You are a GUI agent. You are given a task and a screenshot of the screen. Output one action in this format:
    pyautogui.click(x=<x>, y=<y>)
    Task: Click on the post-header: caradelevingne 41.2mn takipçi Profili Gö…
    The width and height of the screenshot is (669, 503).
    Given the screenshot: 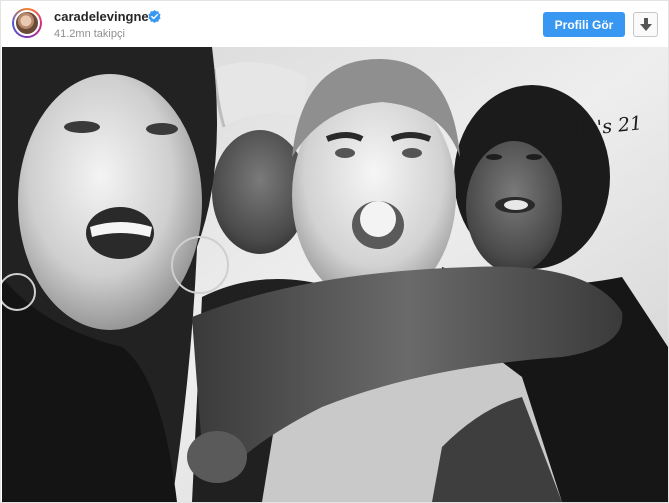 What is the action you would take?
    pyautogui.click(x=334, y=24)
    